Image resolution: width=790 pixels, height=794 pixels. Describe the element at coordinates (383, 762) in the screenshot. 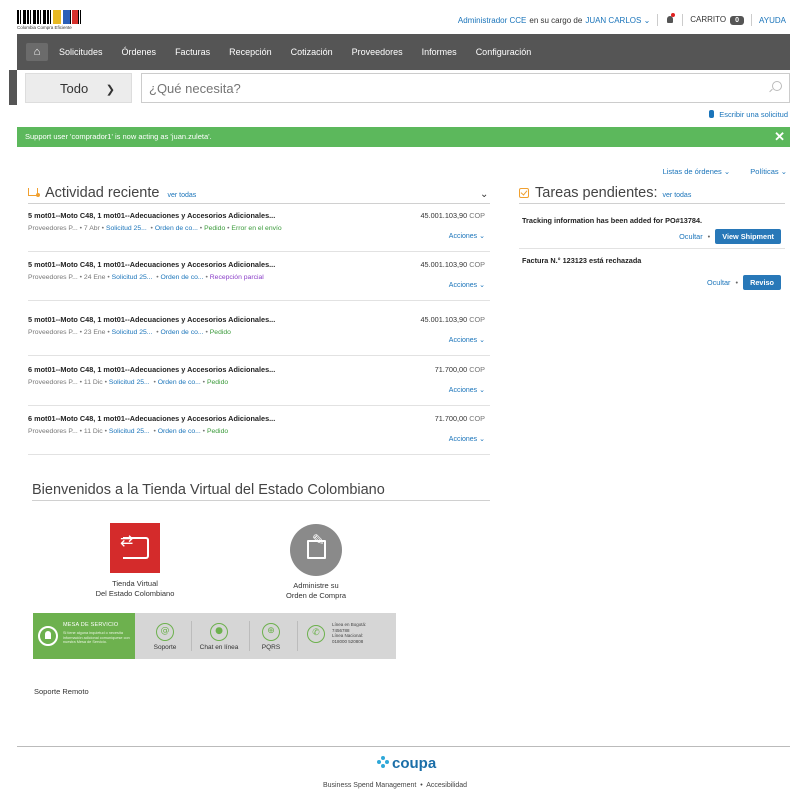

I see `coupa-mark-icon` at that location.